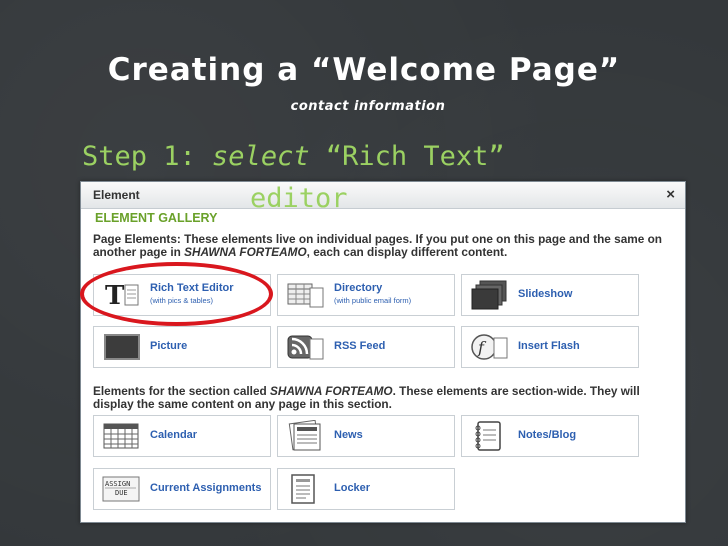 Image resolution: width=728 pixels, height=546 pixels. What do you see at coordinates (305, 347) in the screenshot?
I see `rss-icon` at bounding box center [305, 347].